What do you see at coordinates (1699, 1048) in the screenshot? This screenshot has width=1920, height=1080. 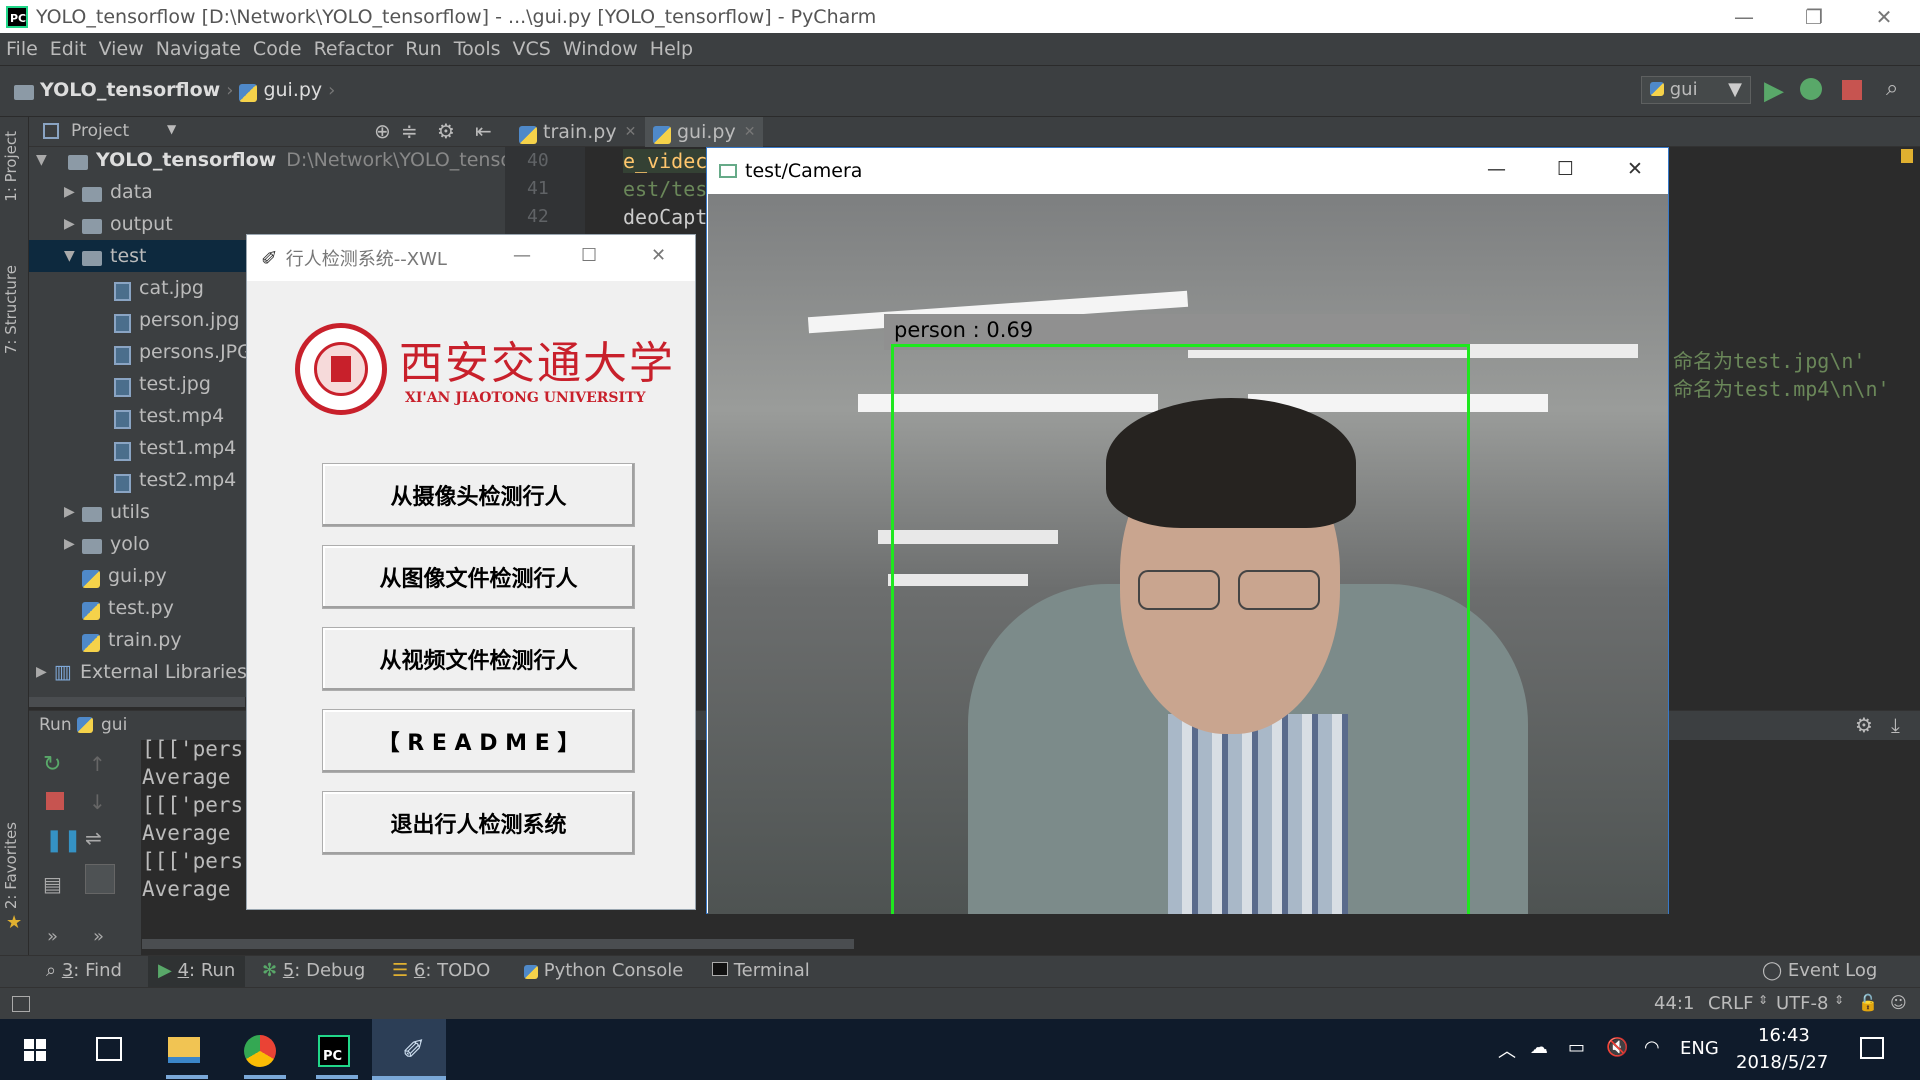 I see `input-language: ENG` at bounding box center [1699, 1048].